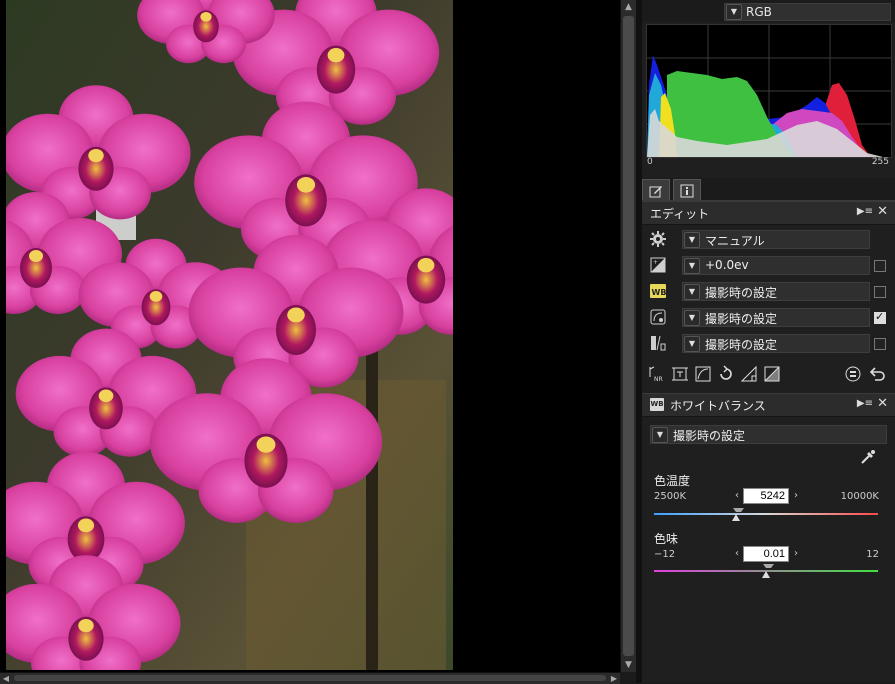  I want to click on color-temperature-knob, so click(735, 517).